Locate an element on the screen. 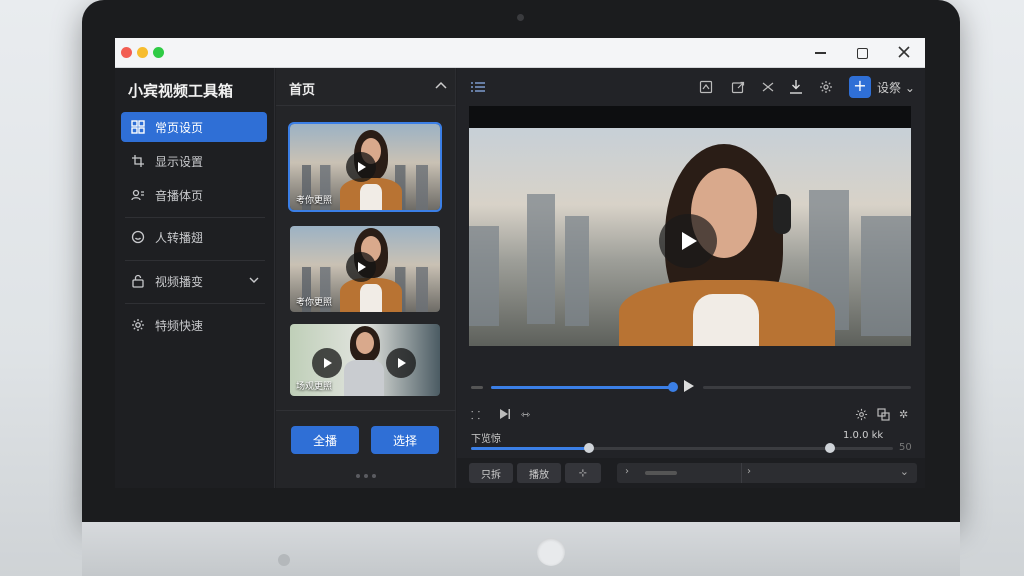 This screenshot has height=576, width=1024. chevron-down-icon is located at coordinates (254, 281).